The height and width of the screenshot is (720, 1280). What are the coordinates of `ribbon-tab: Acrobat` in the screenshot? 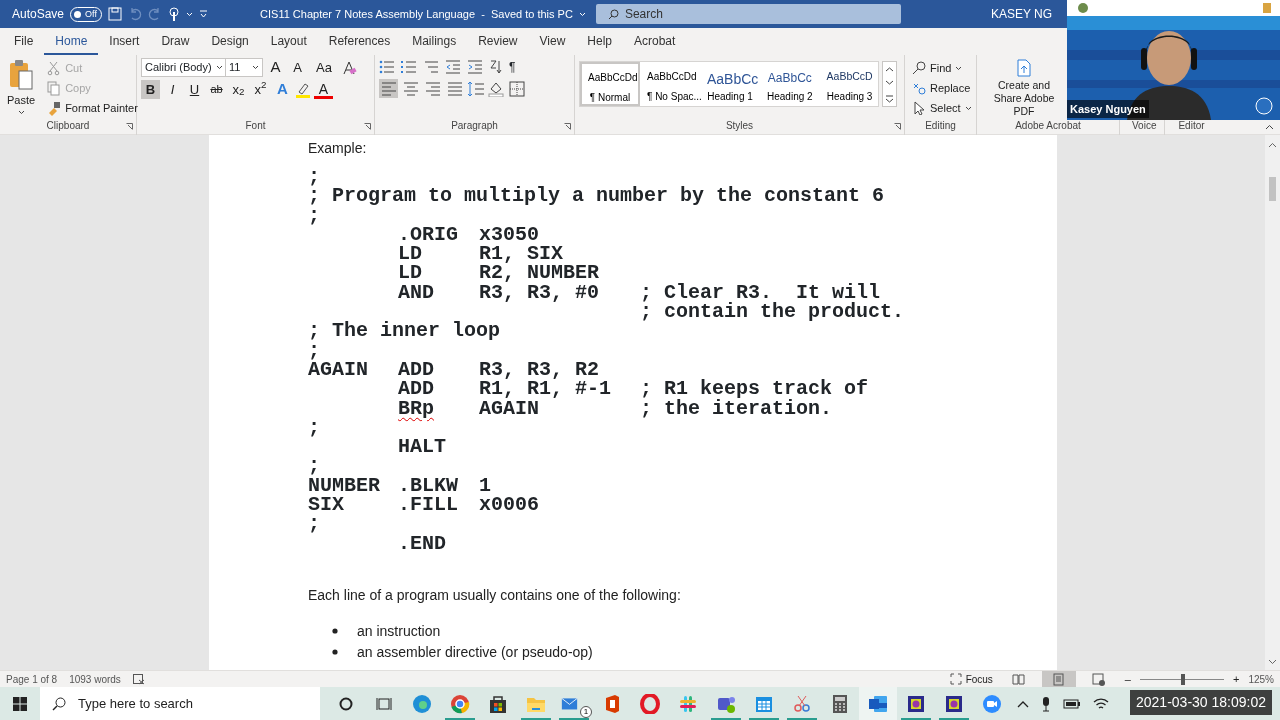 It's located at (655, 41).